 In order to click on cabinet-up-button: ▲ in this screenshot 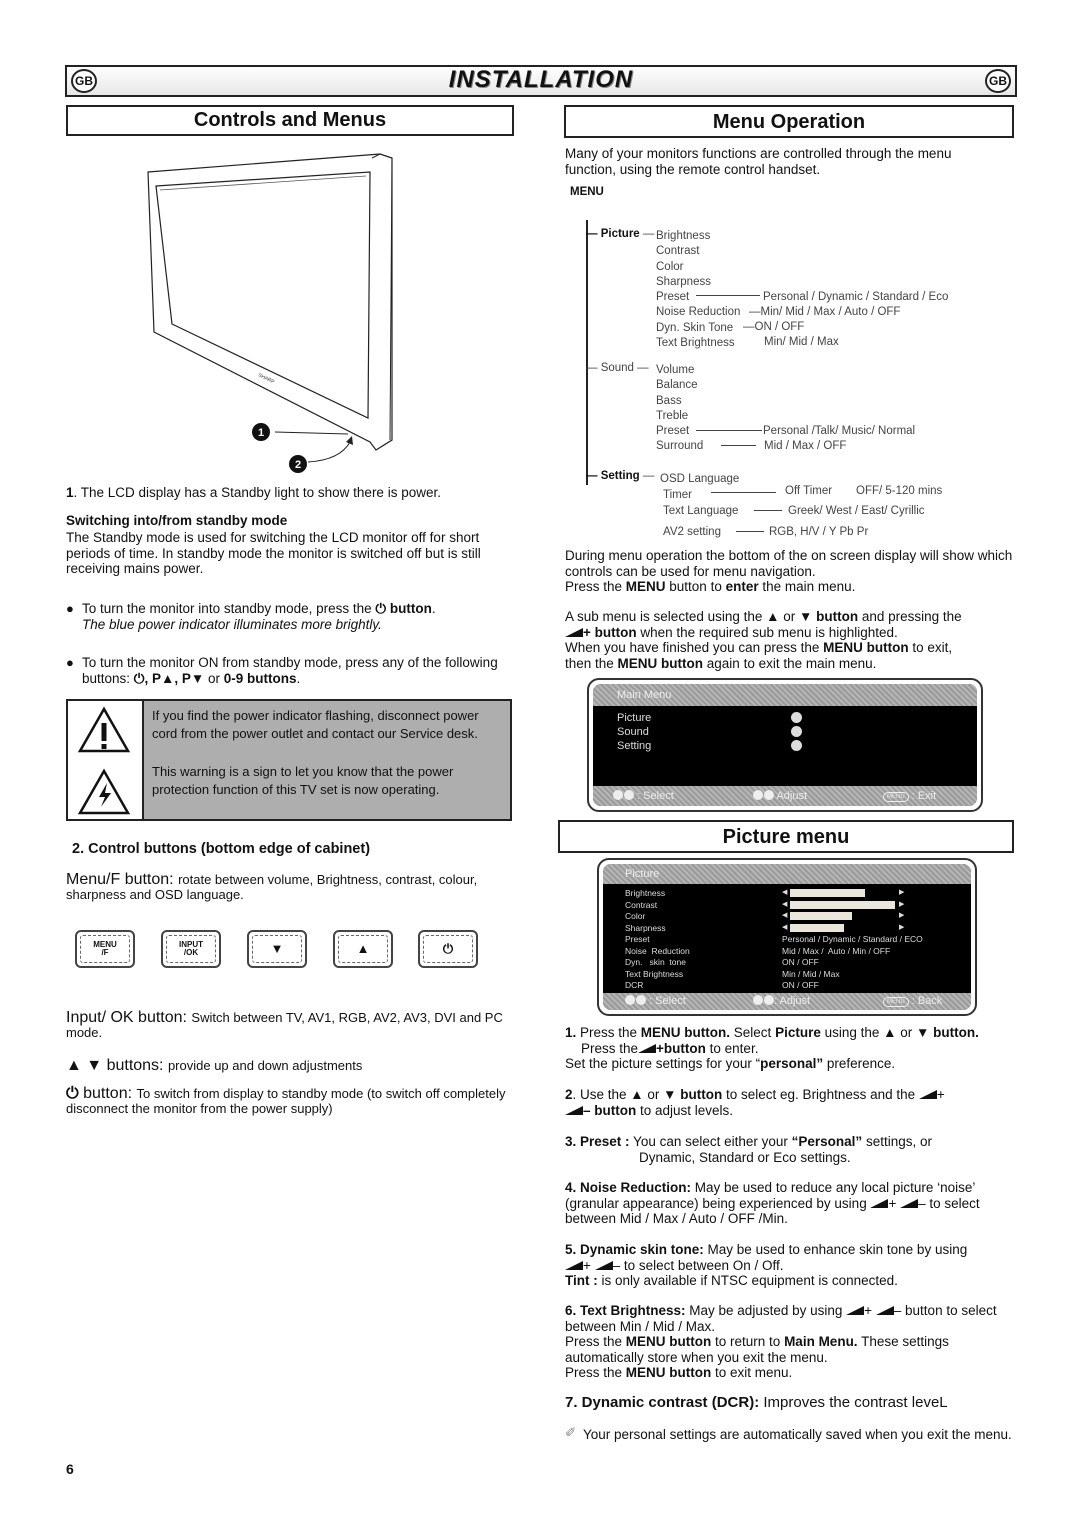, I will do `click(363, 949)`.